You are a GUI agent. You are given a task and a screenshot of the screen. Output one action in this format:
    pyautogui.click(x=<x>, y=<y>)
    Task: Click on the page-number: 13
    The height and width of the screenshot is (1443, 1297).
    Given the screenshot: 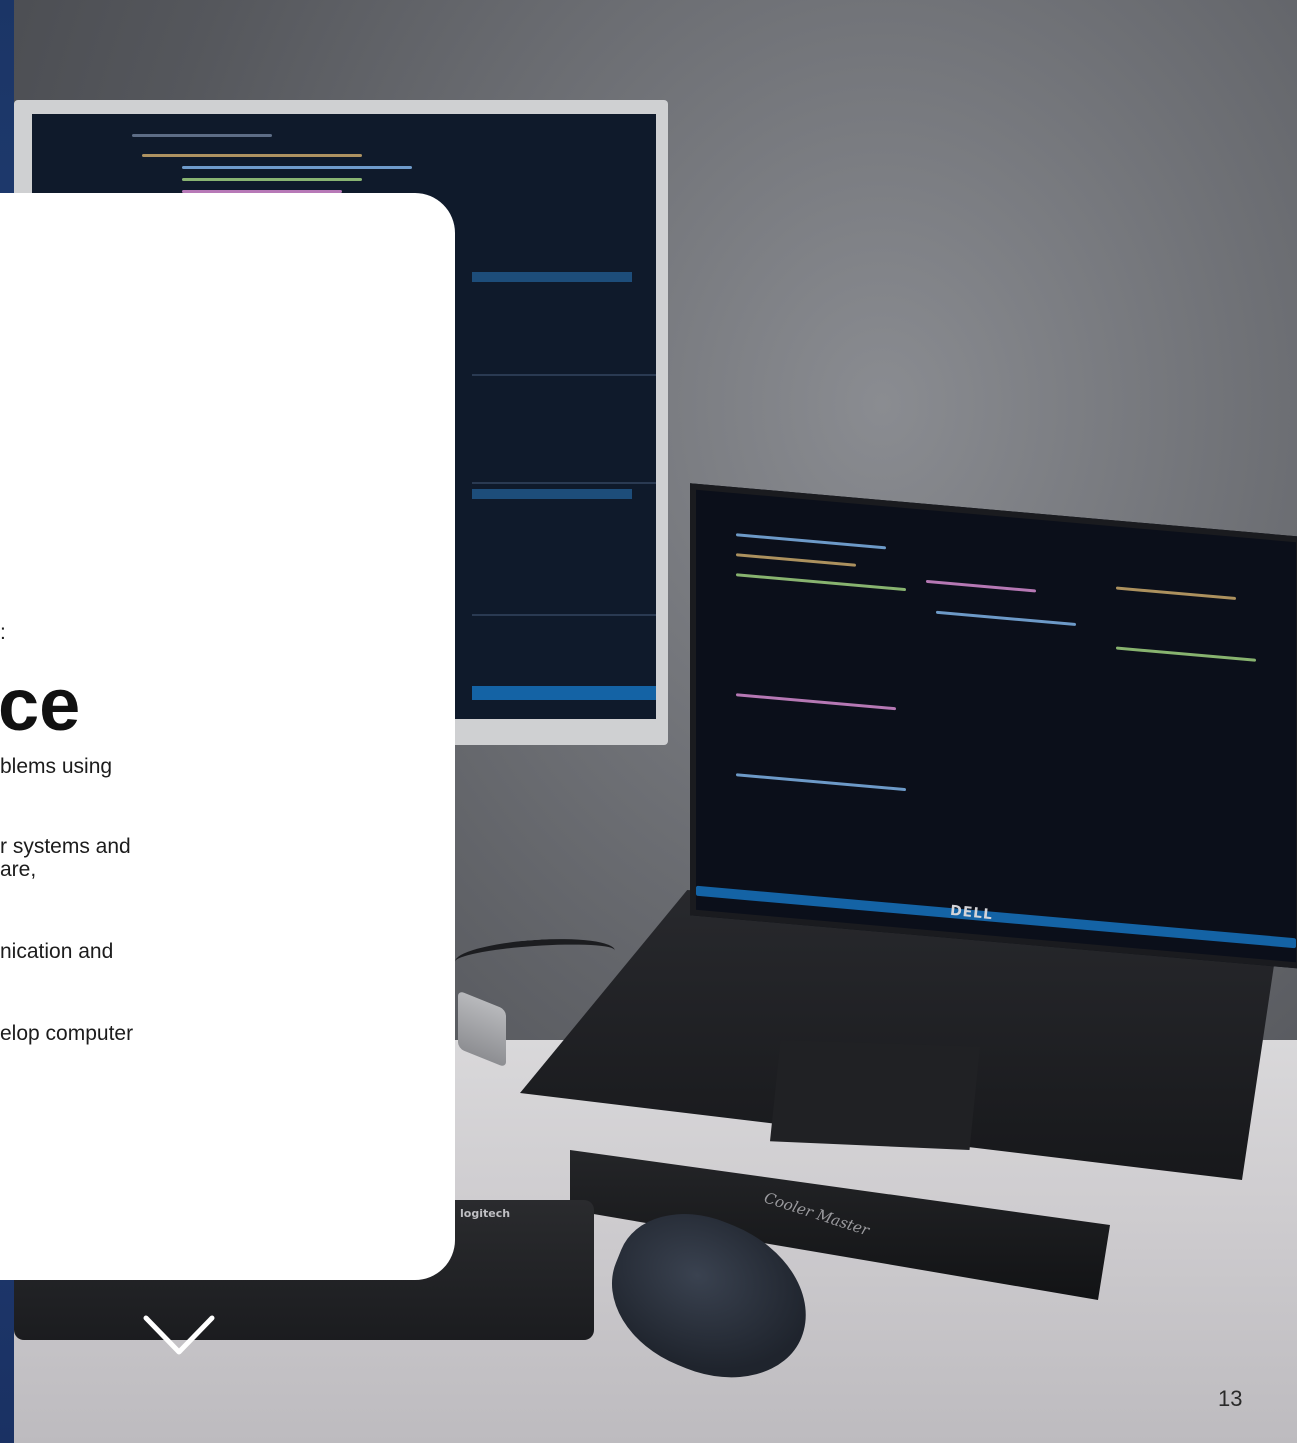 What is the action you would take?
    pyautogui.click(x=1230, y=1398)
    